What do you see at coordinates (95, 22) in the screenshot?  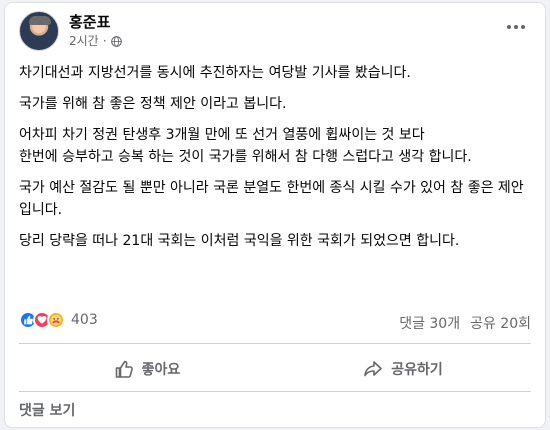 I see `author-name: 홍준표` at bounding box center [95, 22].